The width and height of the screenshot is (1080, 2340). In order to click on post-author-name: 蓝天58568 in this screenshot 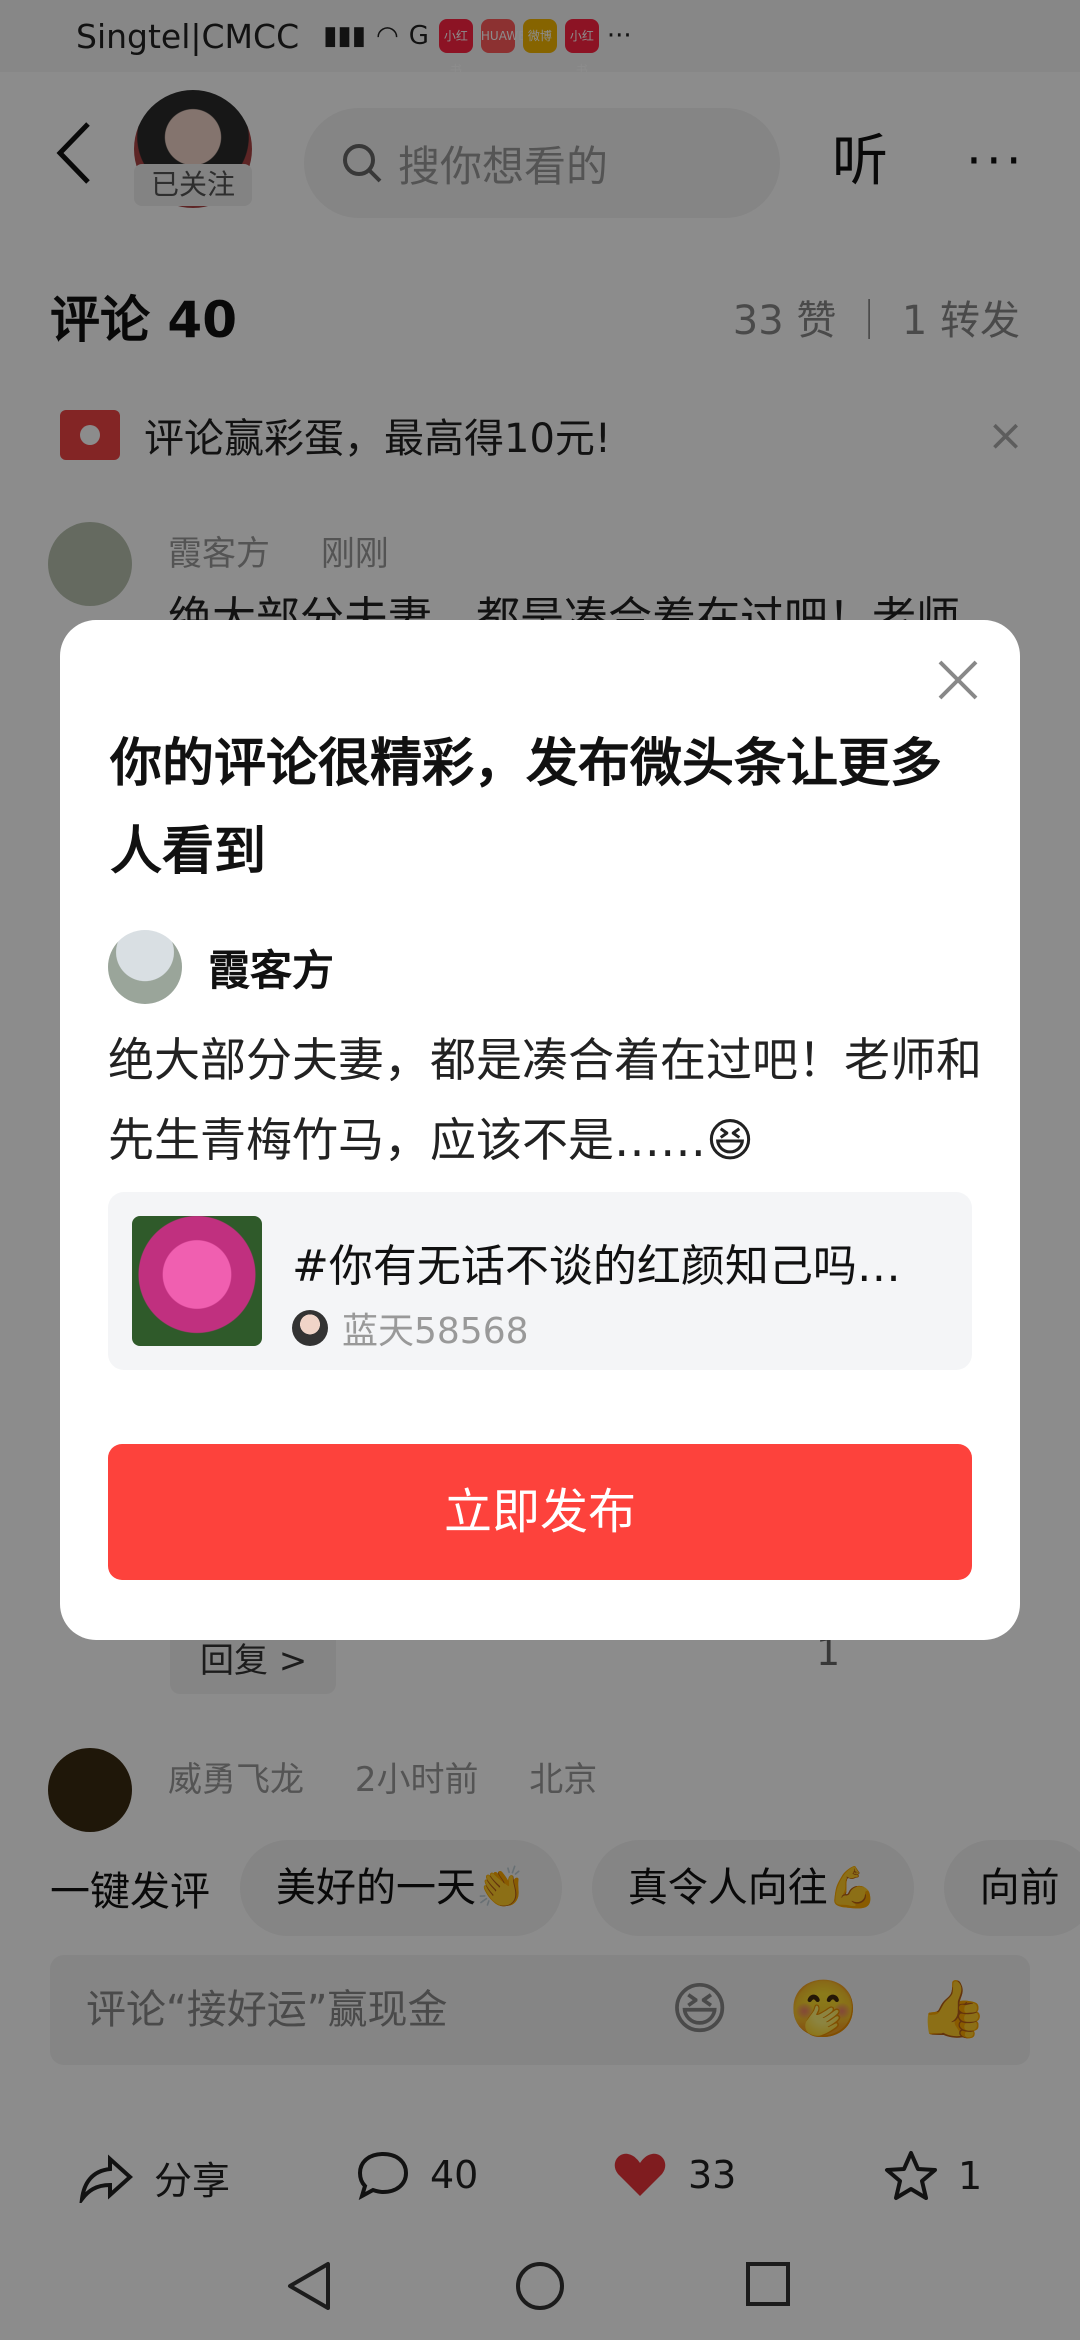, I will do `click(435, 1331)`.